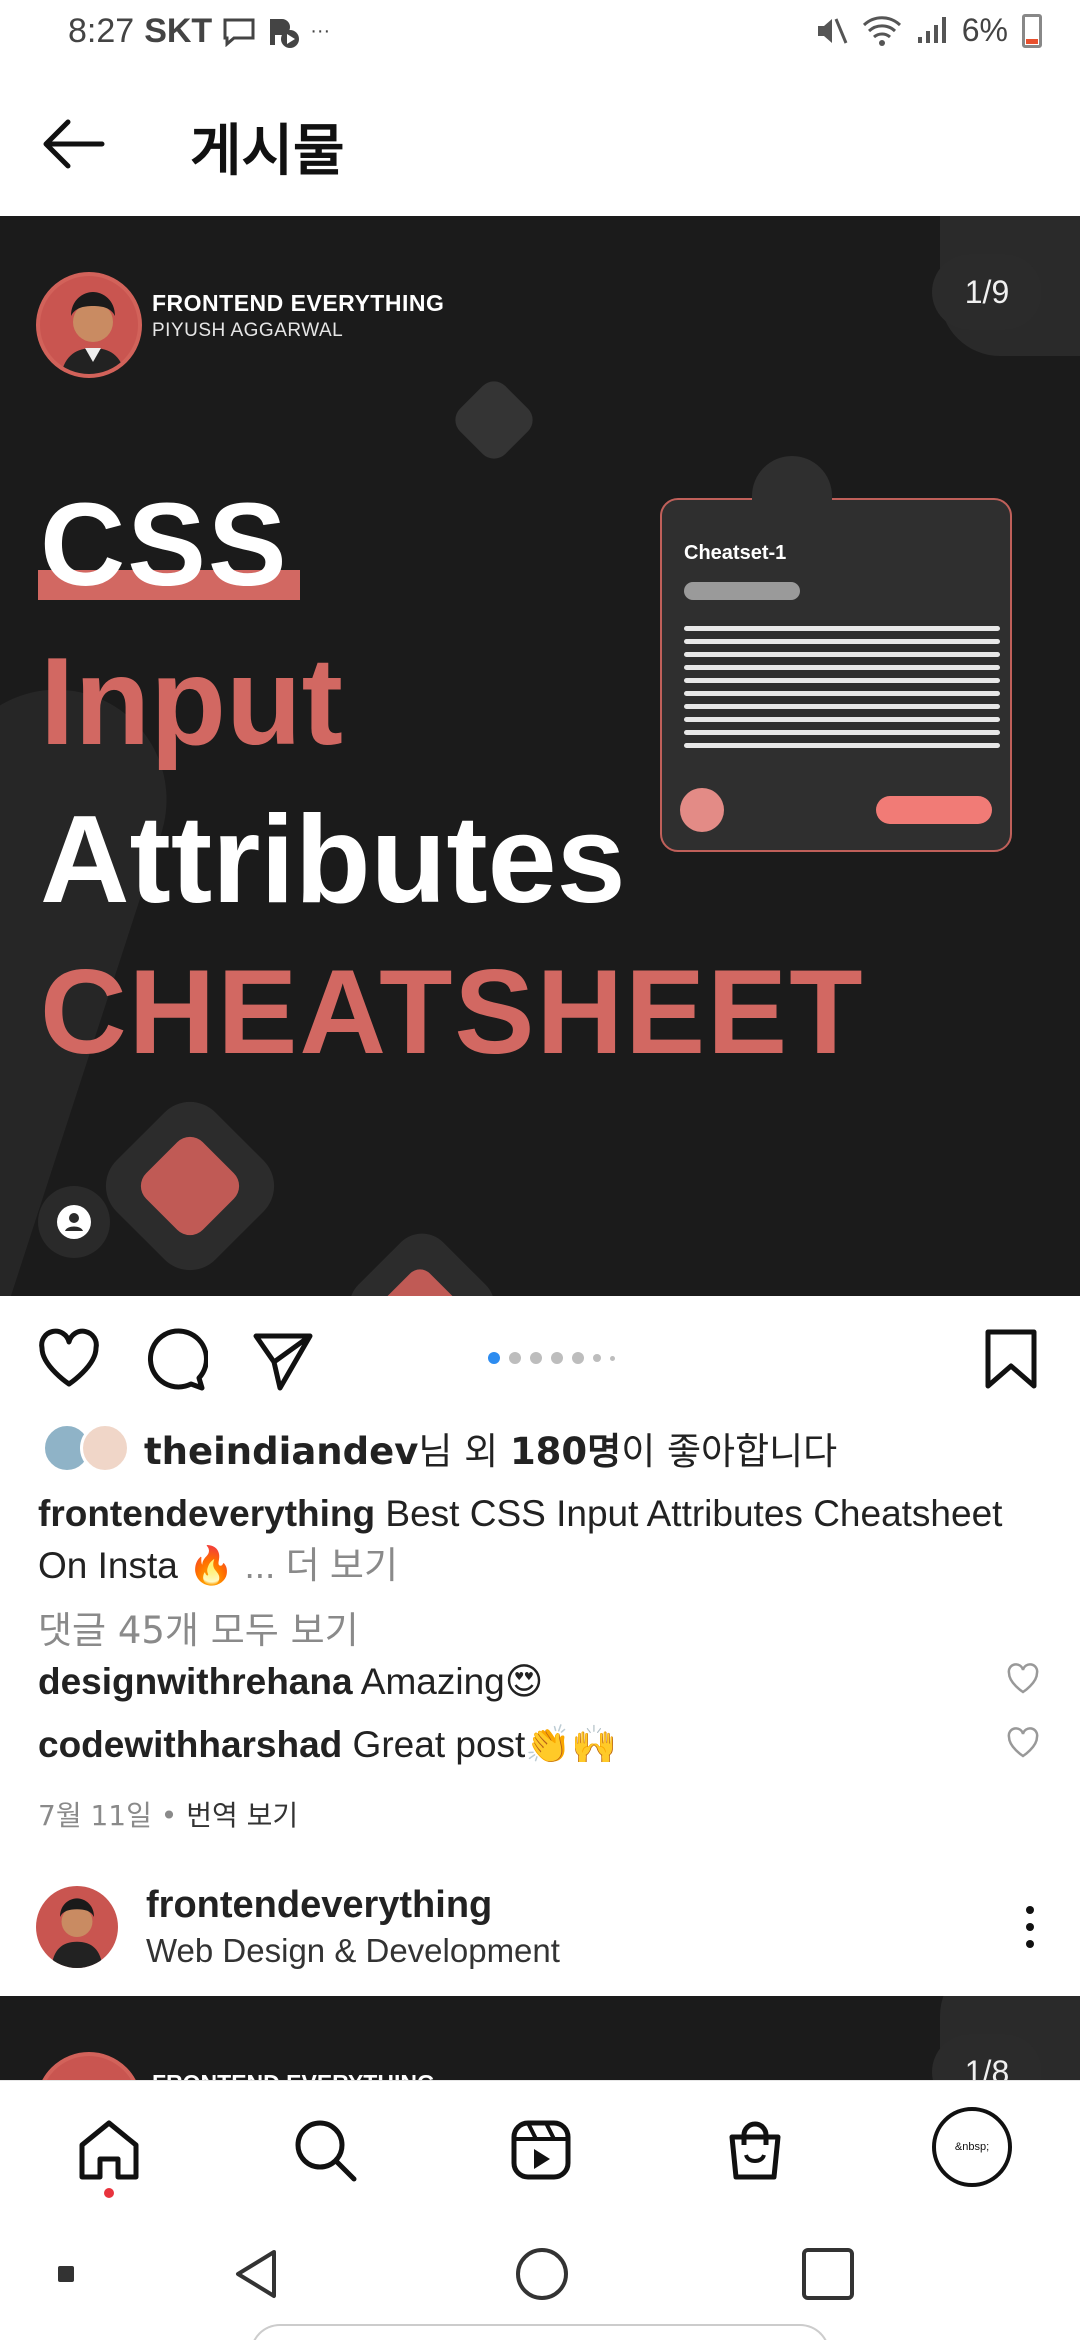 Image resolution: width=1080 pixels, height=2340 pixels. What do you see at coordinates (164, 545) in the screenshot?
I see `post-title-line1: CSS` at bounding box center [164, 545].